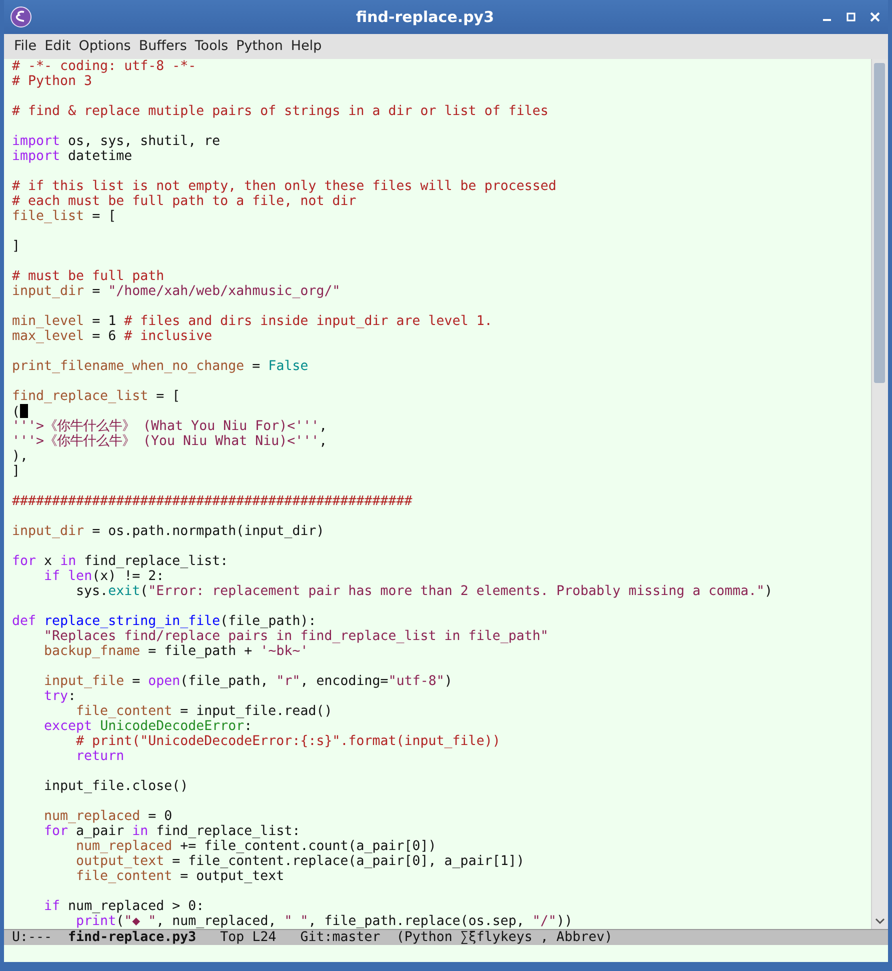  I want to click on code-line: "Replaces find/replace pairs in find_replace_list in file_path", so click(296, 636).